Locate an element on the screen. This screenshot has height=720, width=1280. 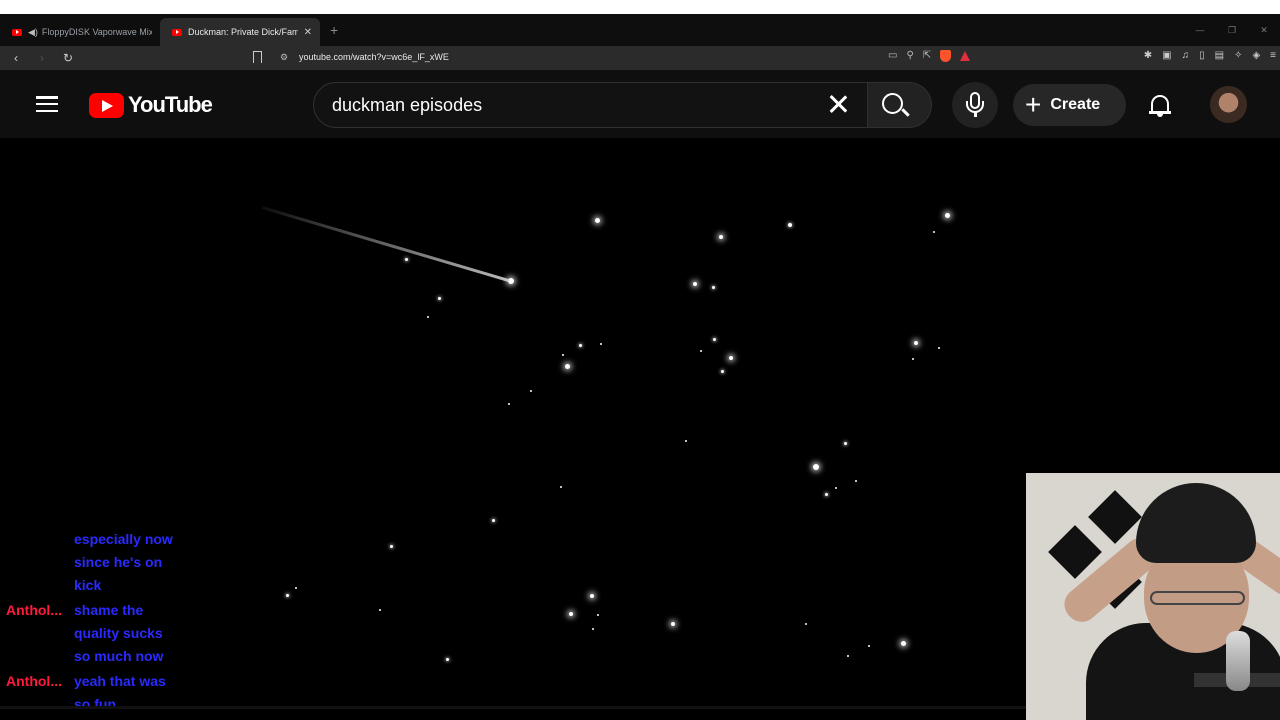
zoom-icon: ⚲ is located at coordinates (909, 56).